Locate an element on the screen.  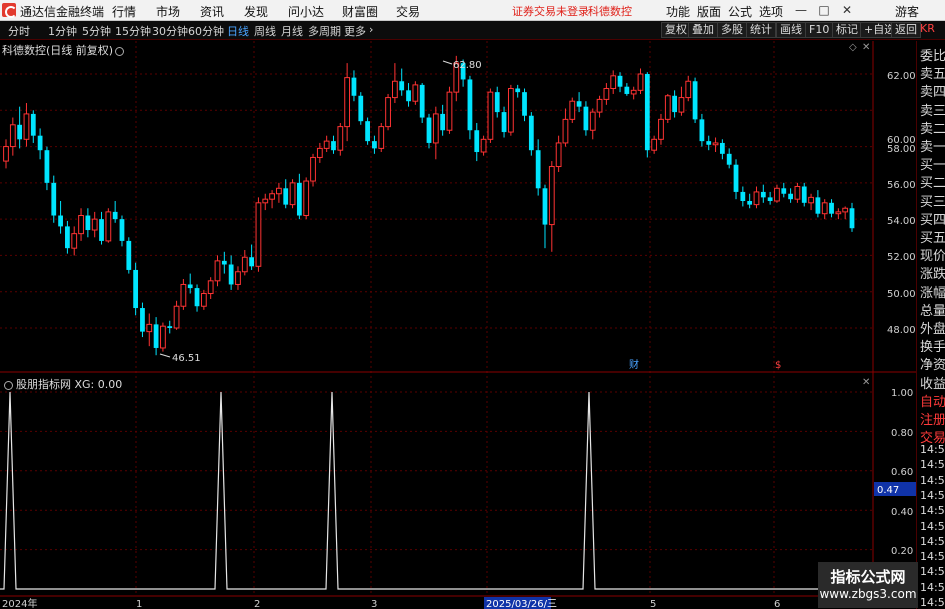
y-tick: 48.00 is located at coordinates (901, 330).